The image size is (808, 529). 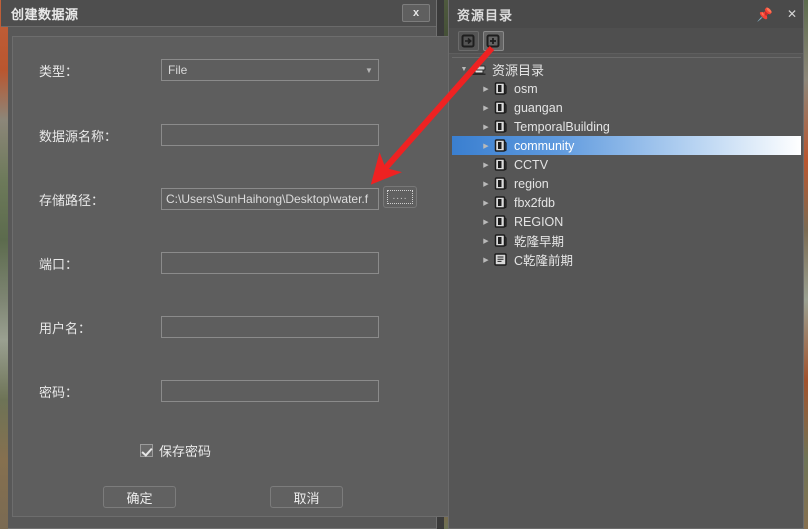 What do you see at coordinates (626, 107) in the screenshot?
I see `tree-item: ▶ guangan` at bounding box center [626, 107].